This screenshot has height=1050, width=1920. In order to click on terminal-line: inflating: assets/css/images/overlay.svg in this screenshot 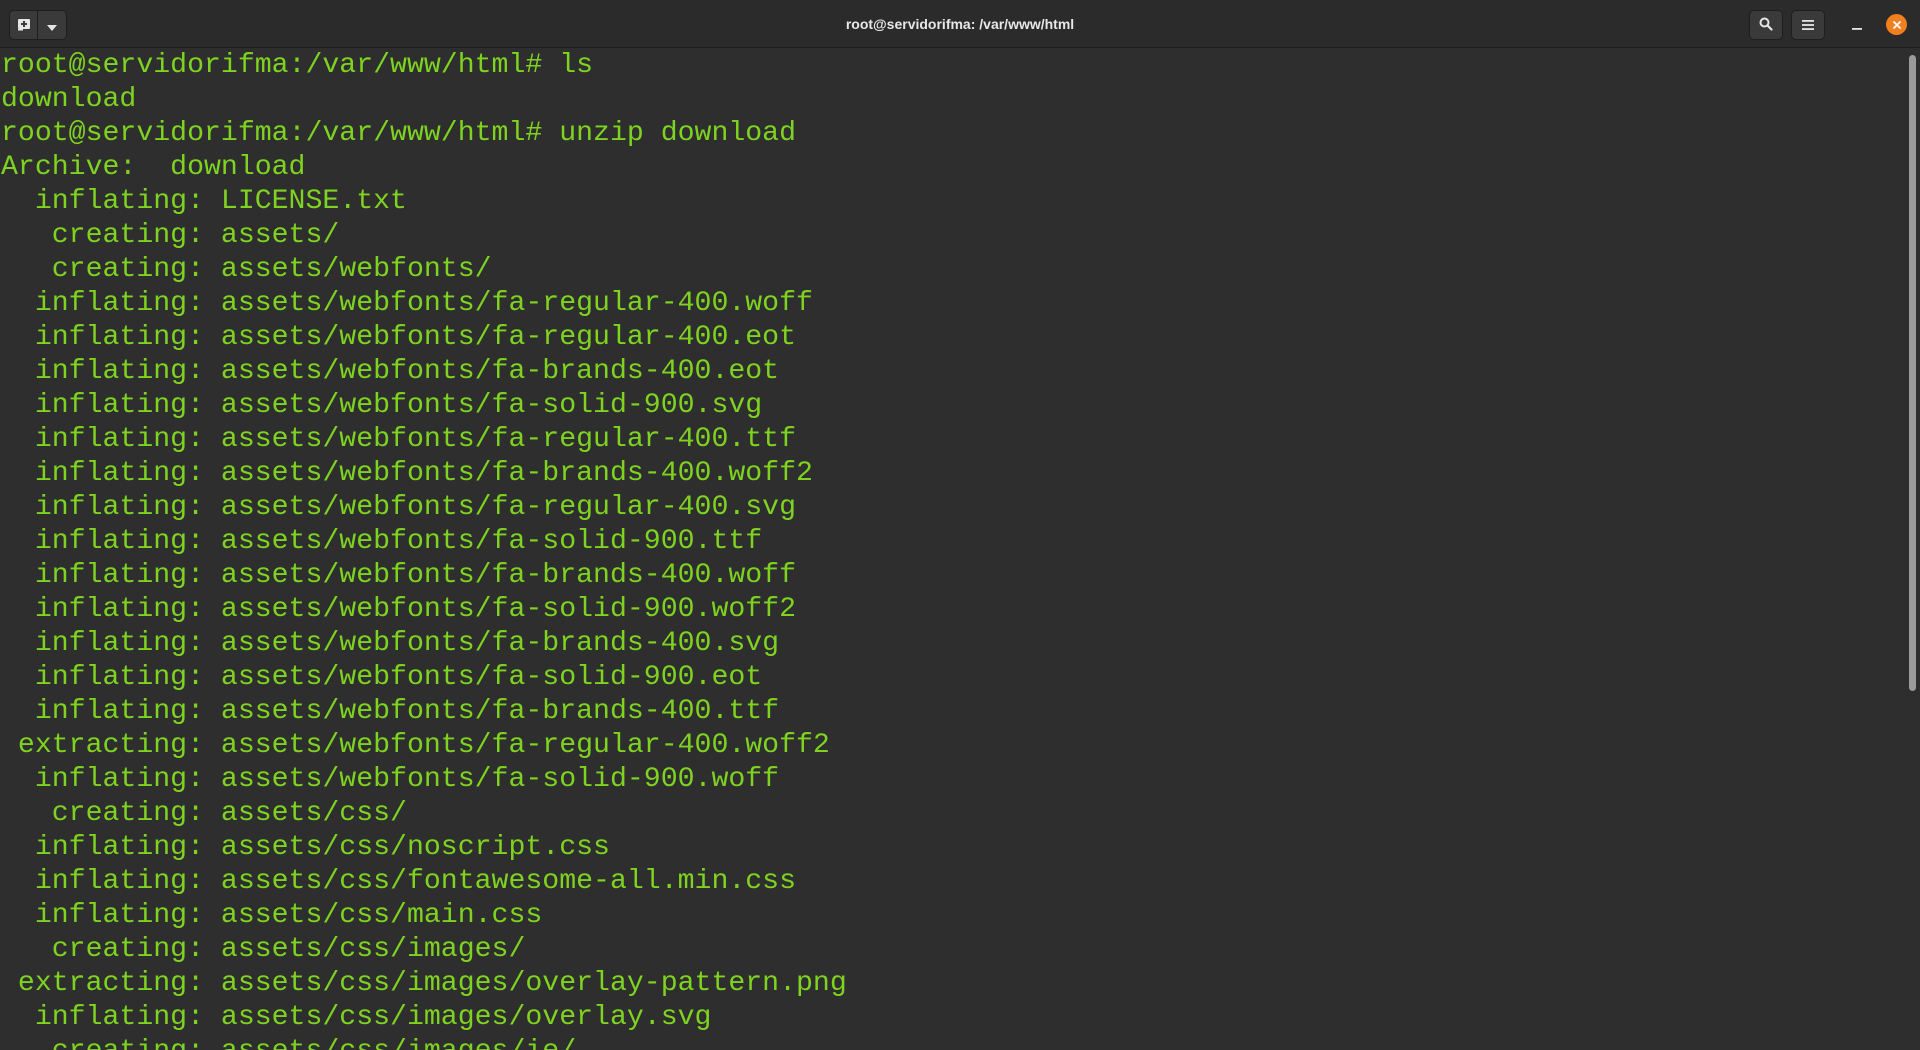, I will do `click(356, 1017)`.